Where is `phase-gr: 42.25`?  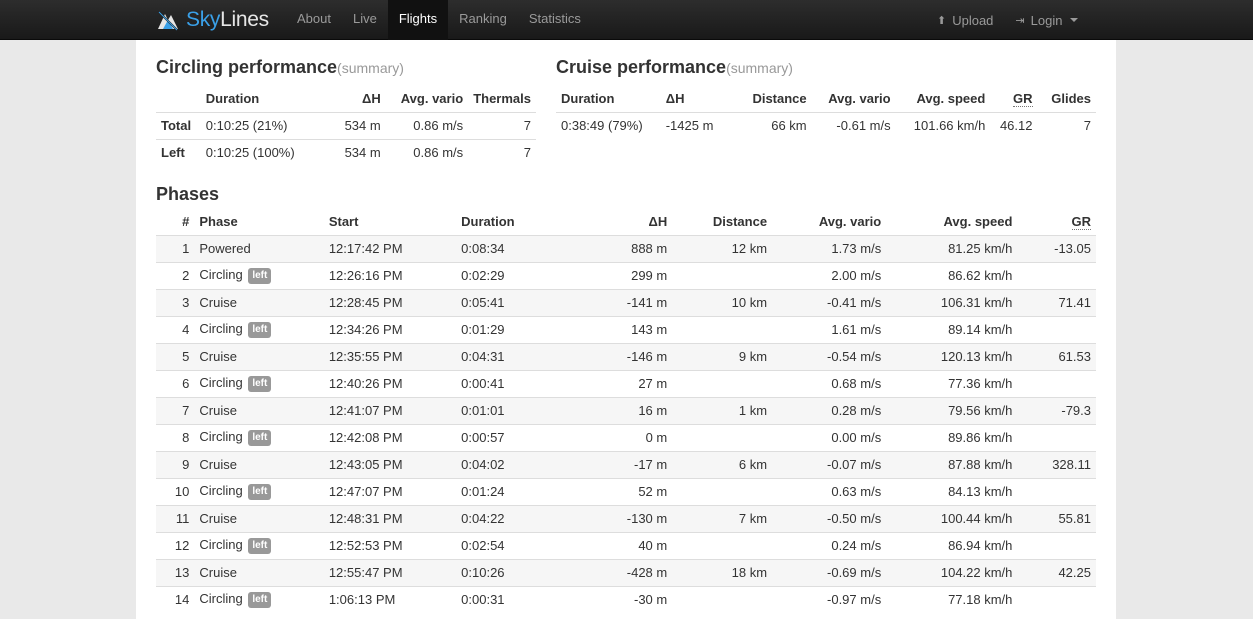
phase-gr: 42.25 is located at coordinates (1056, 572).